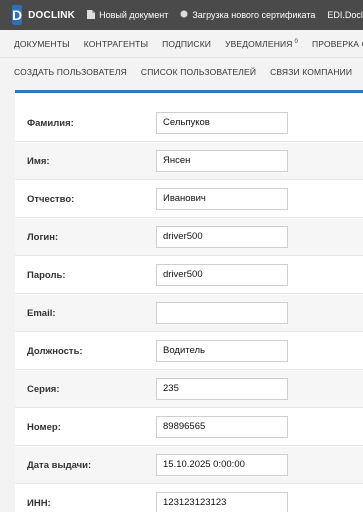 The image size is (363, 512). I want to click on form-row-password: Пароль: driver500, so click(189, 275).